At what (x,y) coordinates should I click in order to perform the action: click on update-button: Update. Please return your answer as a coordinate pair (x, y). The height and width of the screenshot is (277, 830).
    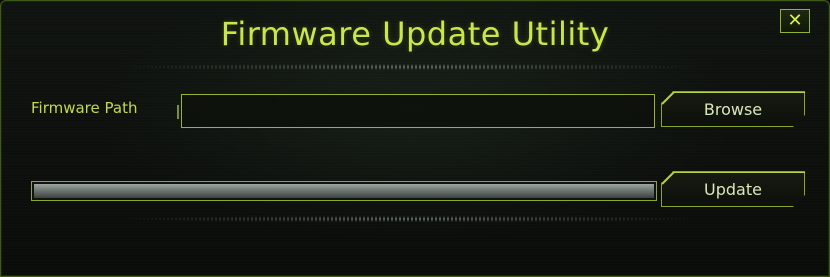
    Looking at the image, I should click on (733, 189).